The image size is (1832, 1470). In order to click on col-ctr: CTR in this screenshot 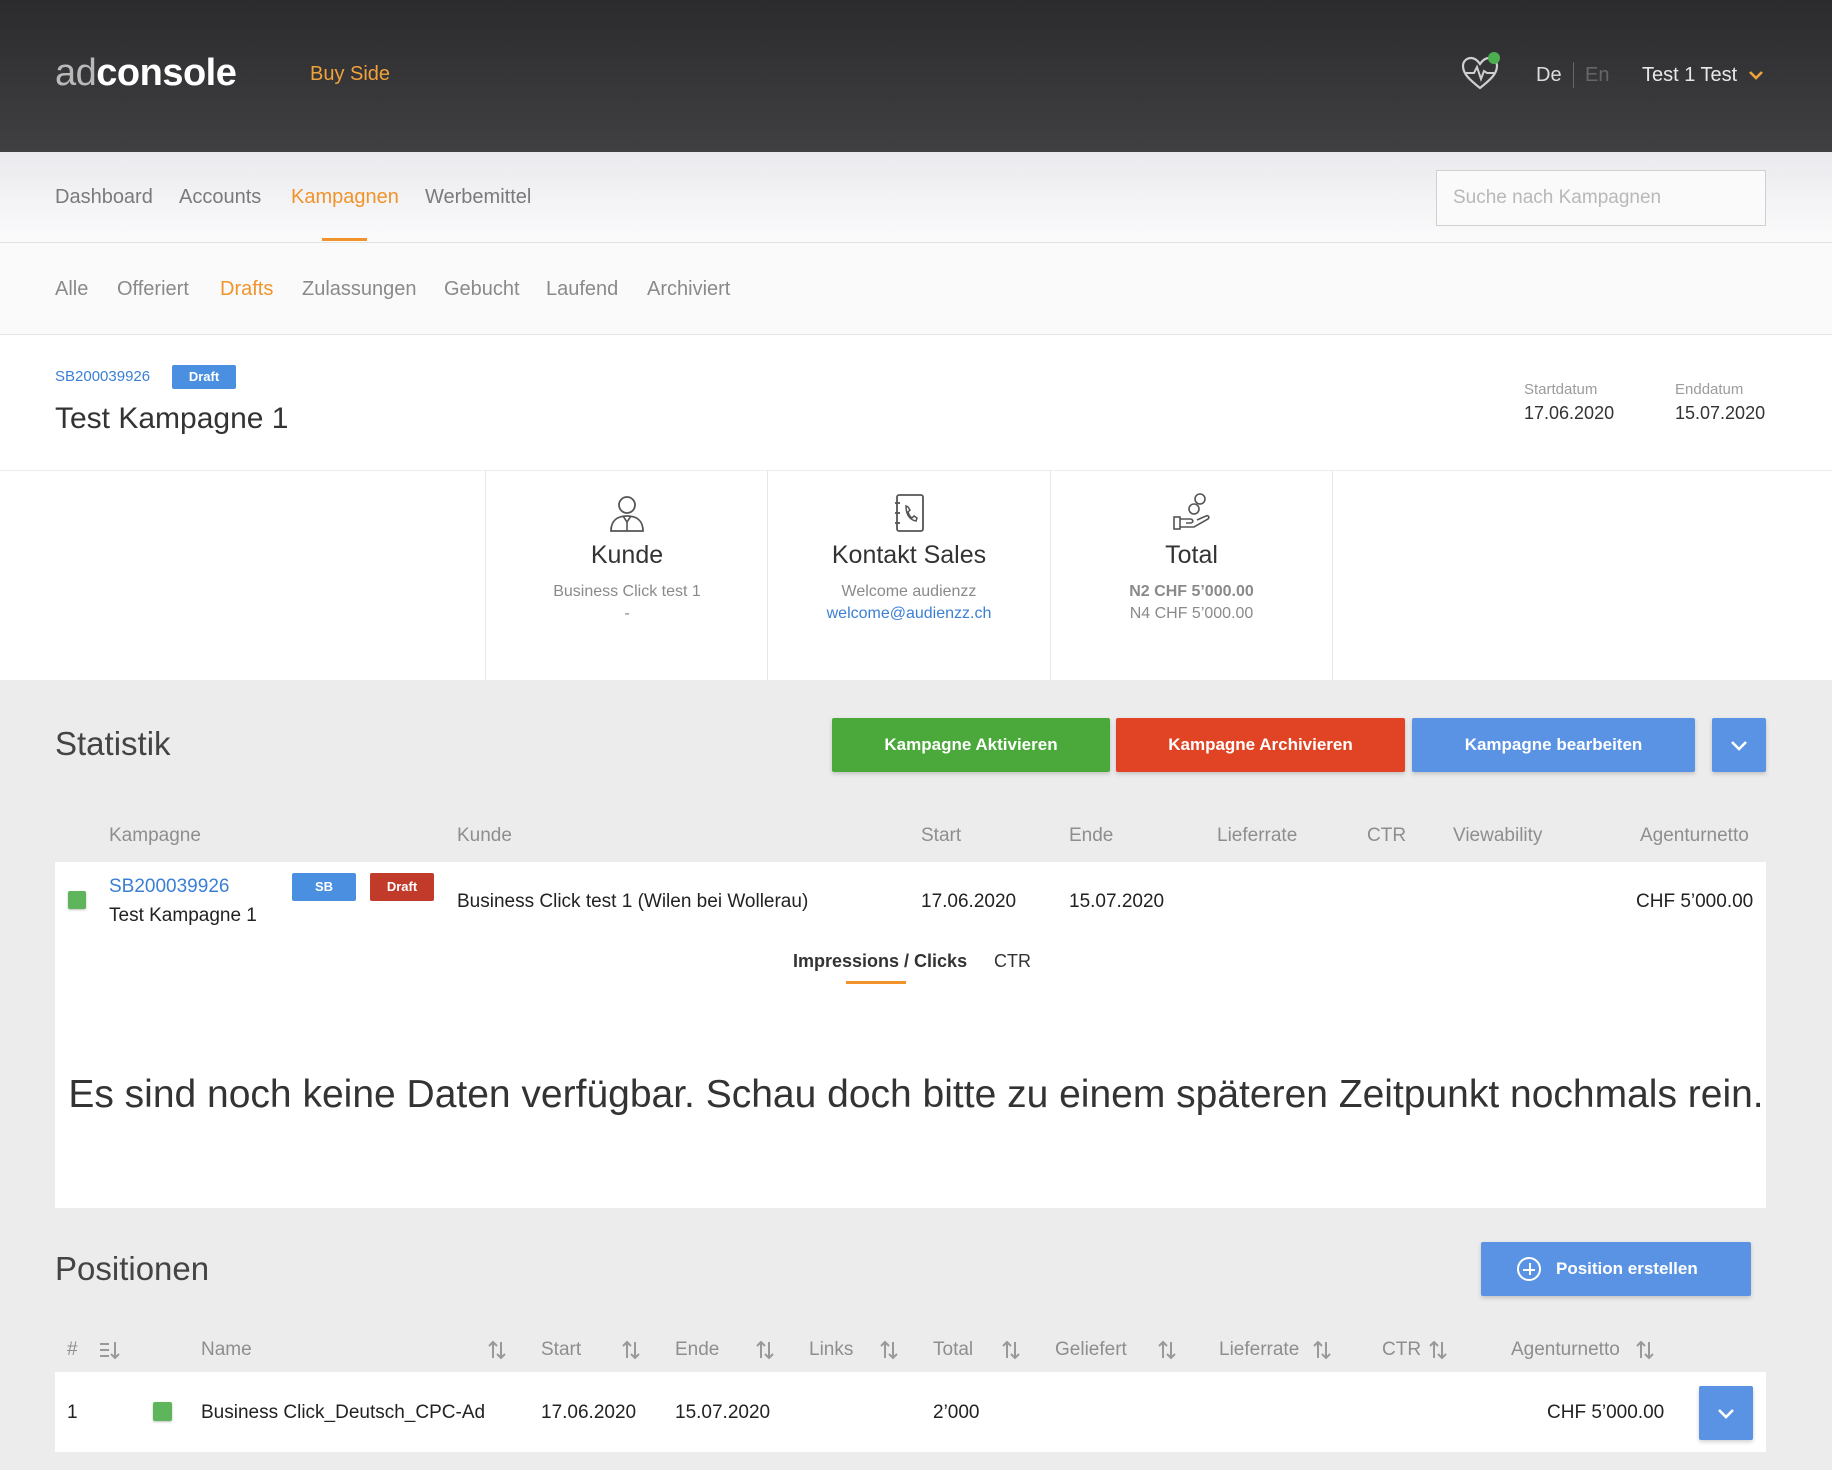, I will do `click(1386, 836)`.